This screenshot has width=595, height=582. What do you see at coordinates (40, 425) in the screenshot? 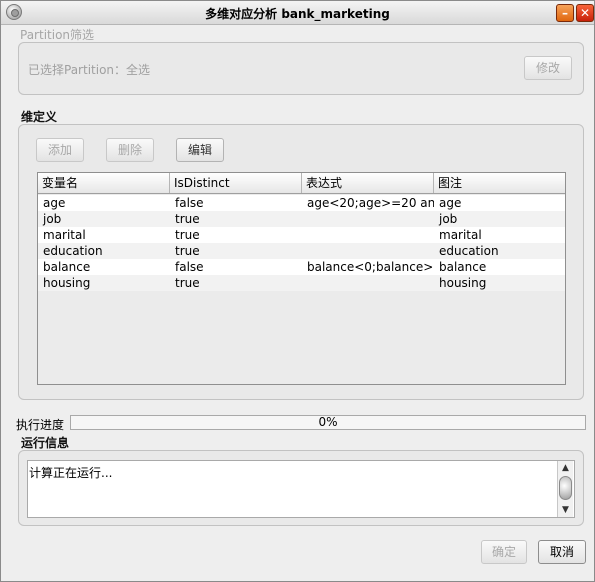
I see `progress-label: 执行进度` at bounding box center [40, 425].